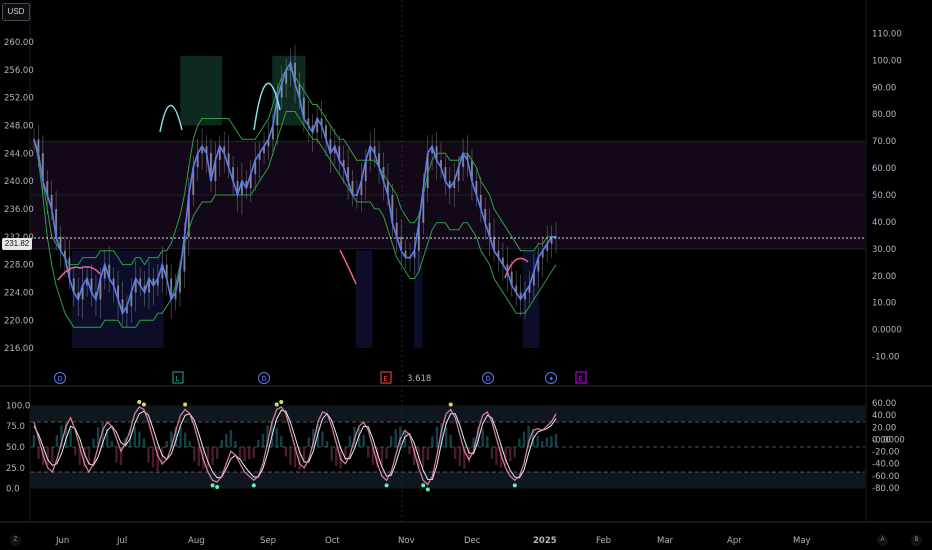  I want to click on osc-left-tick: 50.0, so click(15, 448).